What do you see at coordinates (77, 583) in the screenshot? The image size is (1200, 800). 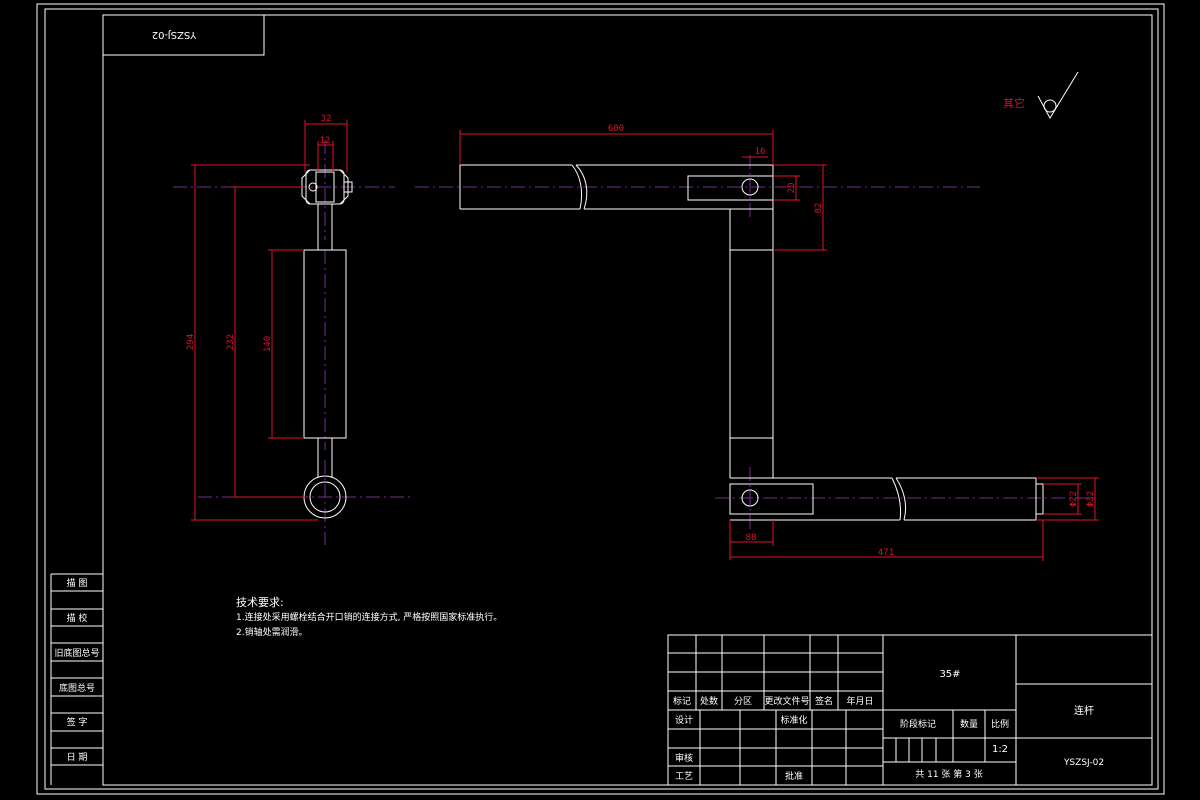 I see `side-label-trace: 描 图` at bounding box center [77, 583].